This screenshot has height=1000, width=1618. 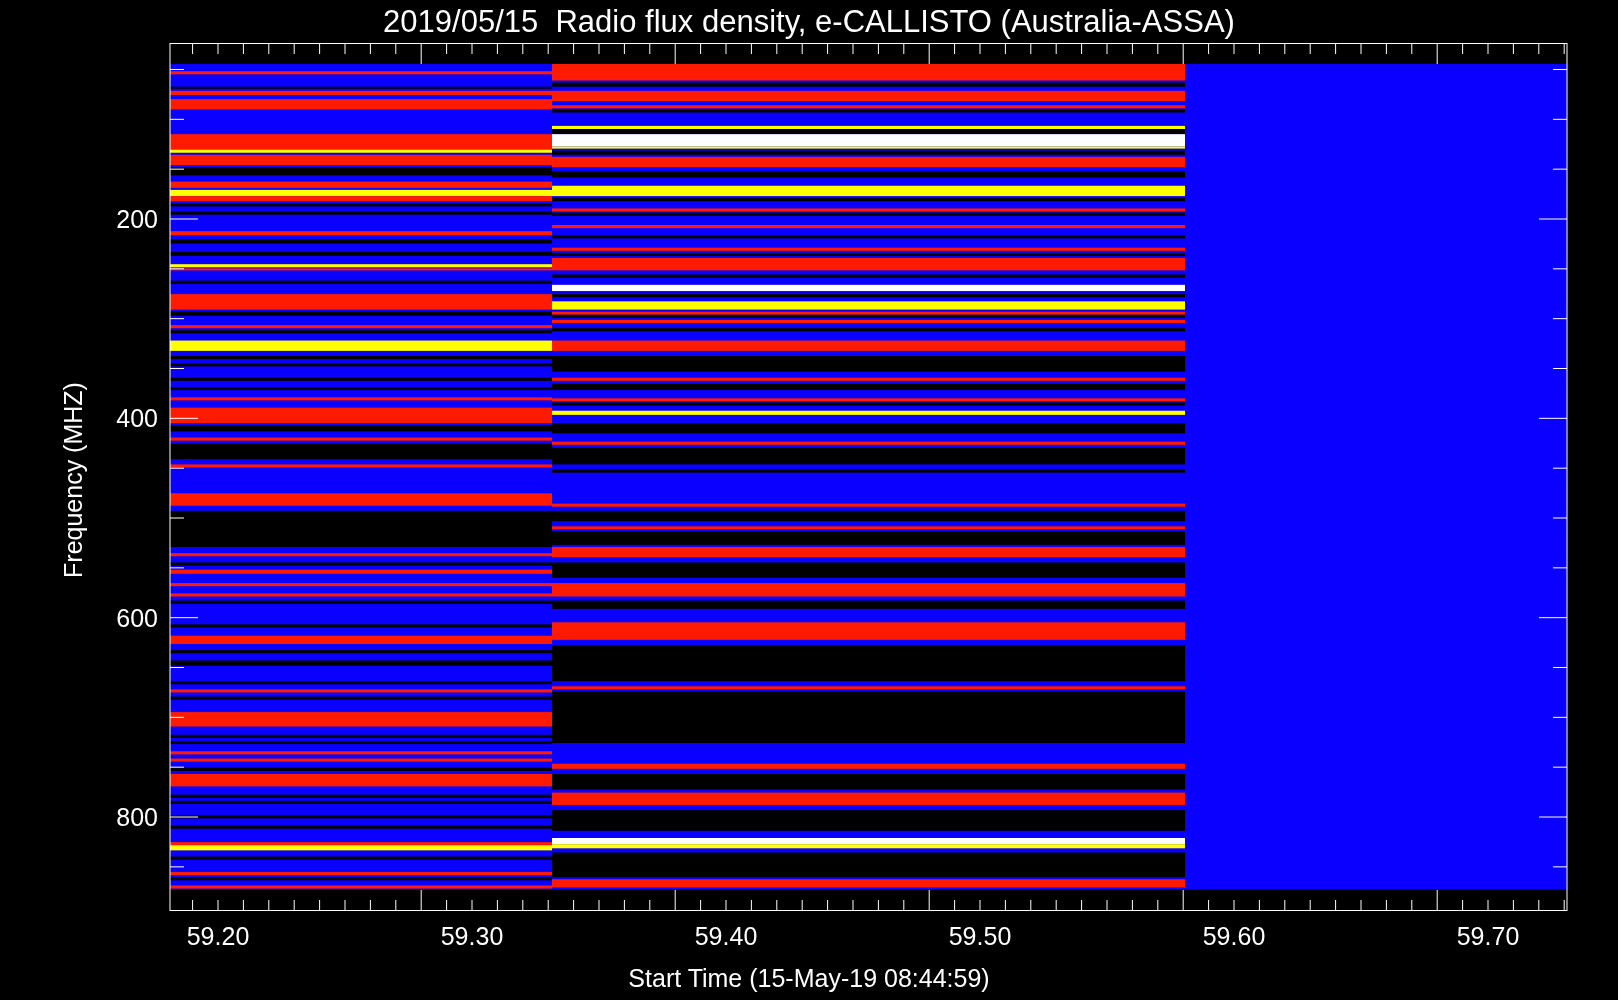 I want to click on x-tick-label: 59.40, so click(x=726, y=936).